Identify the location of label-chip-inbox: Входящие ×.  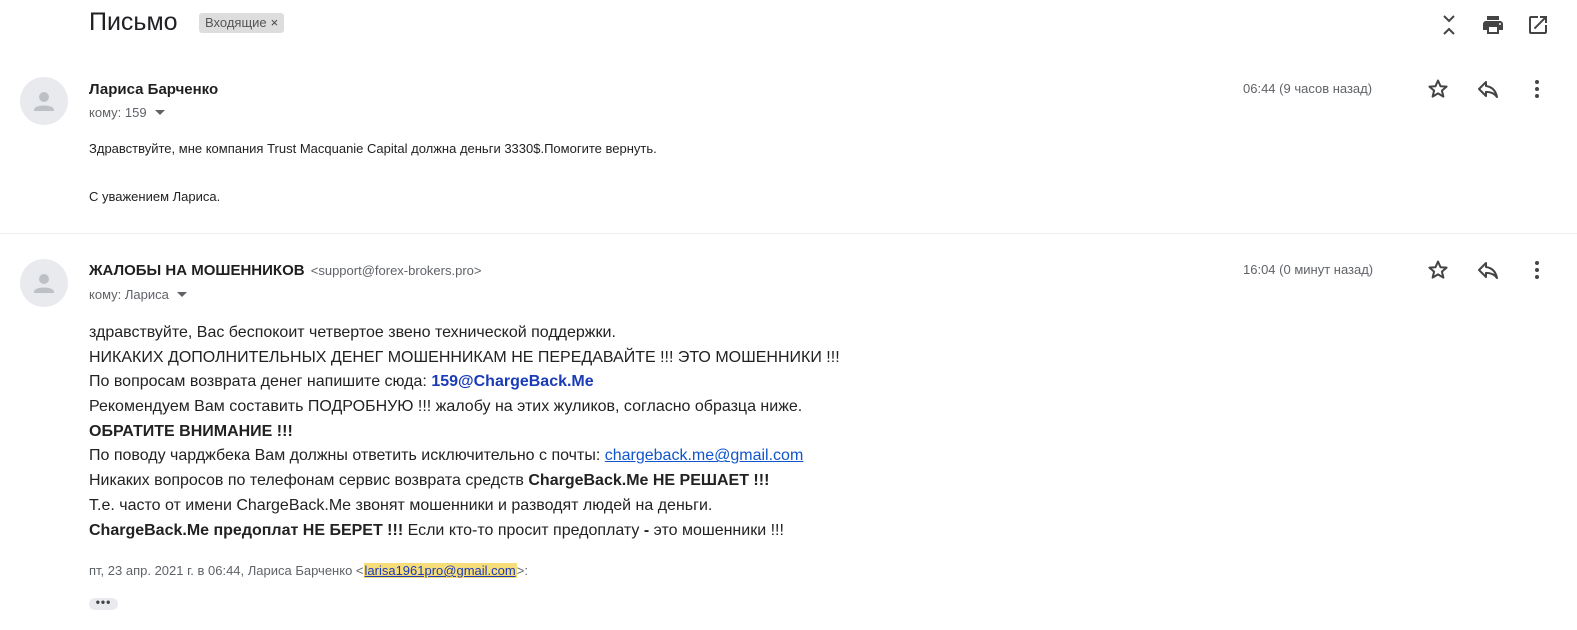
(242, 23).